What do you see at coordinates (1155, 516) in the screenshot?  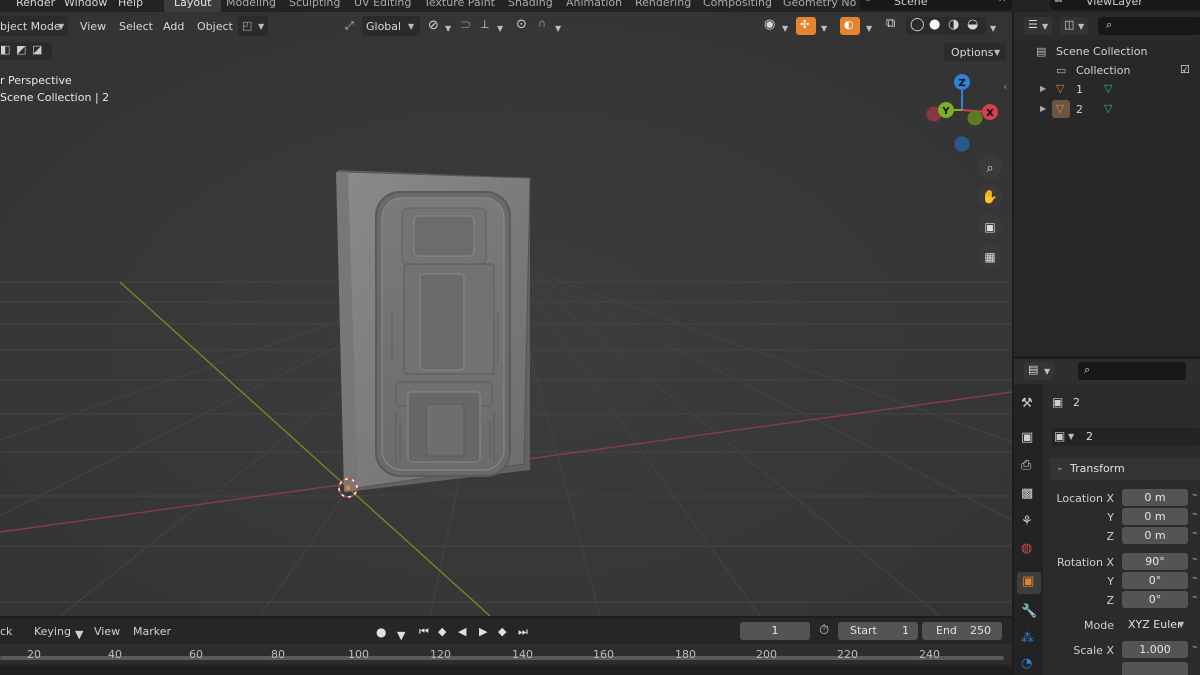 I see `location-y-field: 0 m` at bounding box center [1155, 516].